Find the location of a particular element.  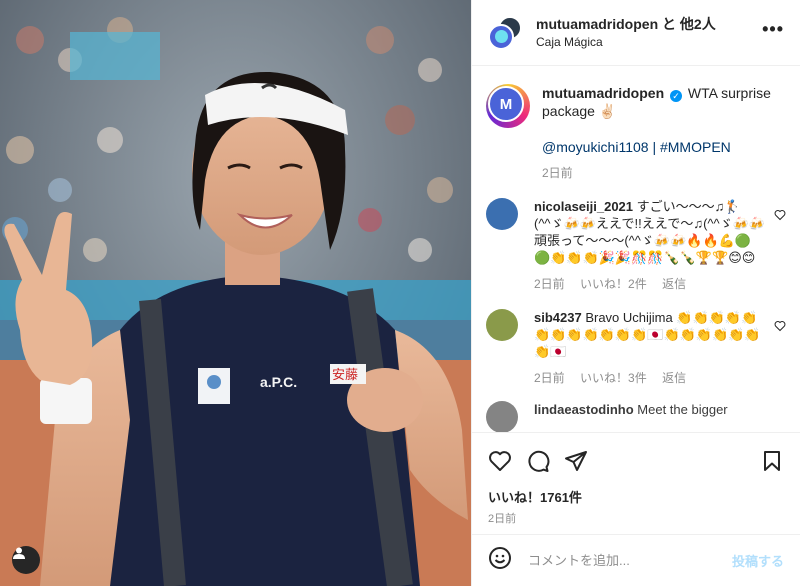

caption-username: mutuamadridopen is located at coordinates (603, 93).